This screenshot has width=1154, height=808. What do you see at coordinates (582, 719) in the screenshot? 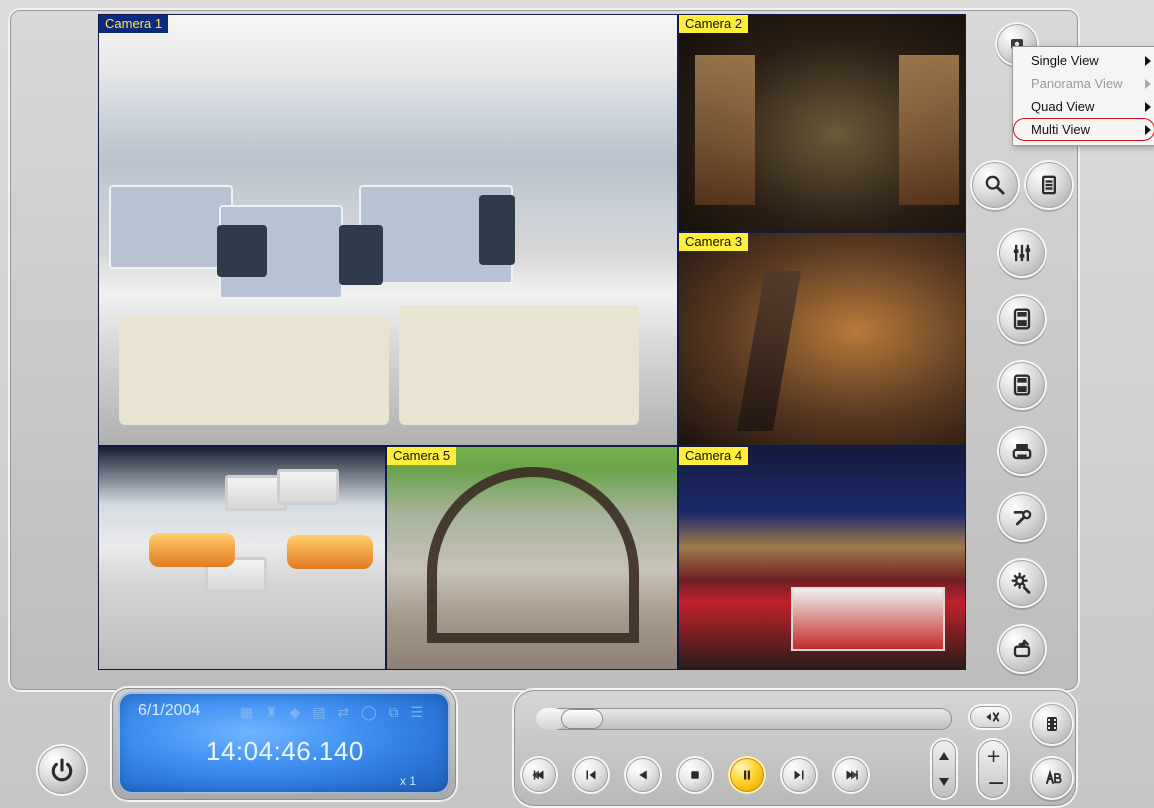
I see `seek-thumb` at bounding box center [582, 719].